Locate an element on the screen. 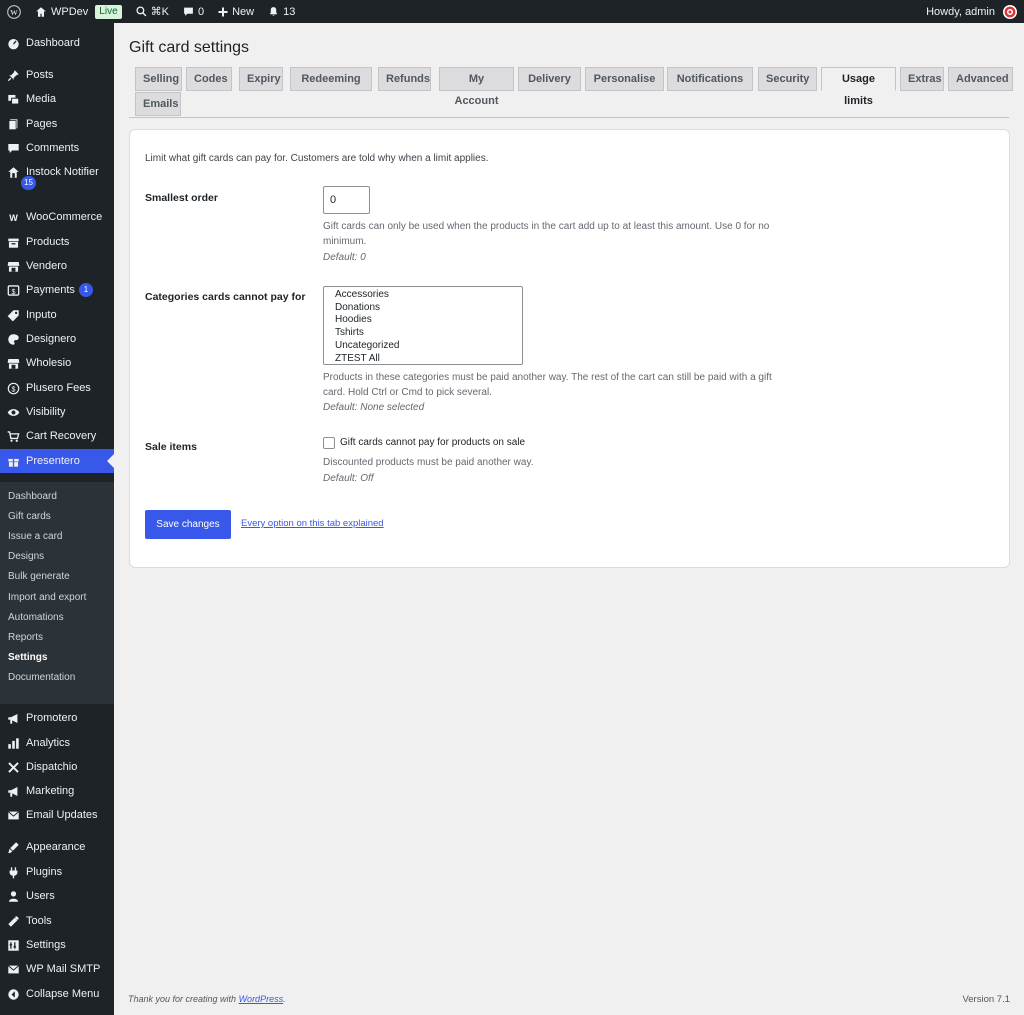 Image resolution: width=1024 pixels, height=1015 pixels. sidebar-item-label: Tools is located at coordinates (39, 921).